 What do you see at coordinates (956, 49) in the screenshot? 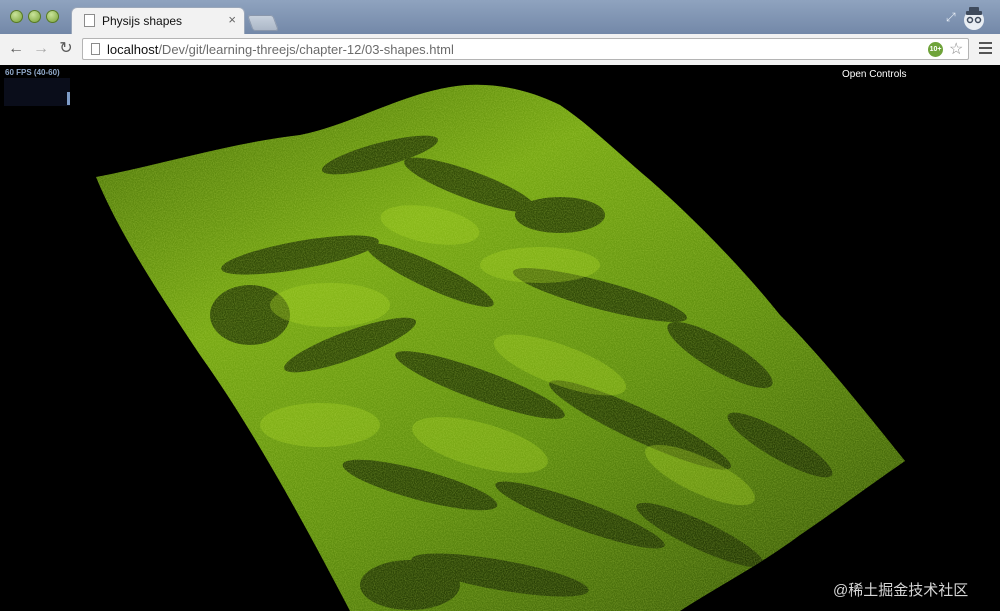
I see `bookmark-star-icon: ☆` at bounding box center [956, 49].